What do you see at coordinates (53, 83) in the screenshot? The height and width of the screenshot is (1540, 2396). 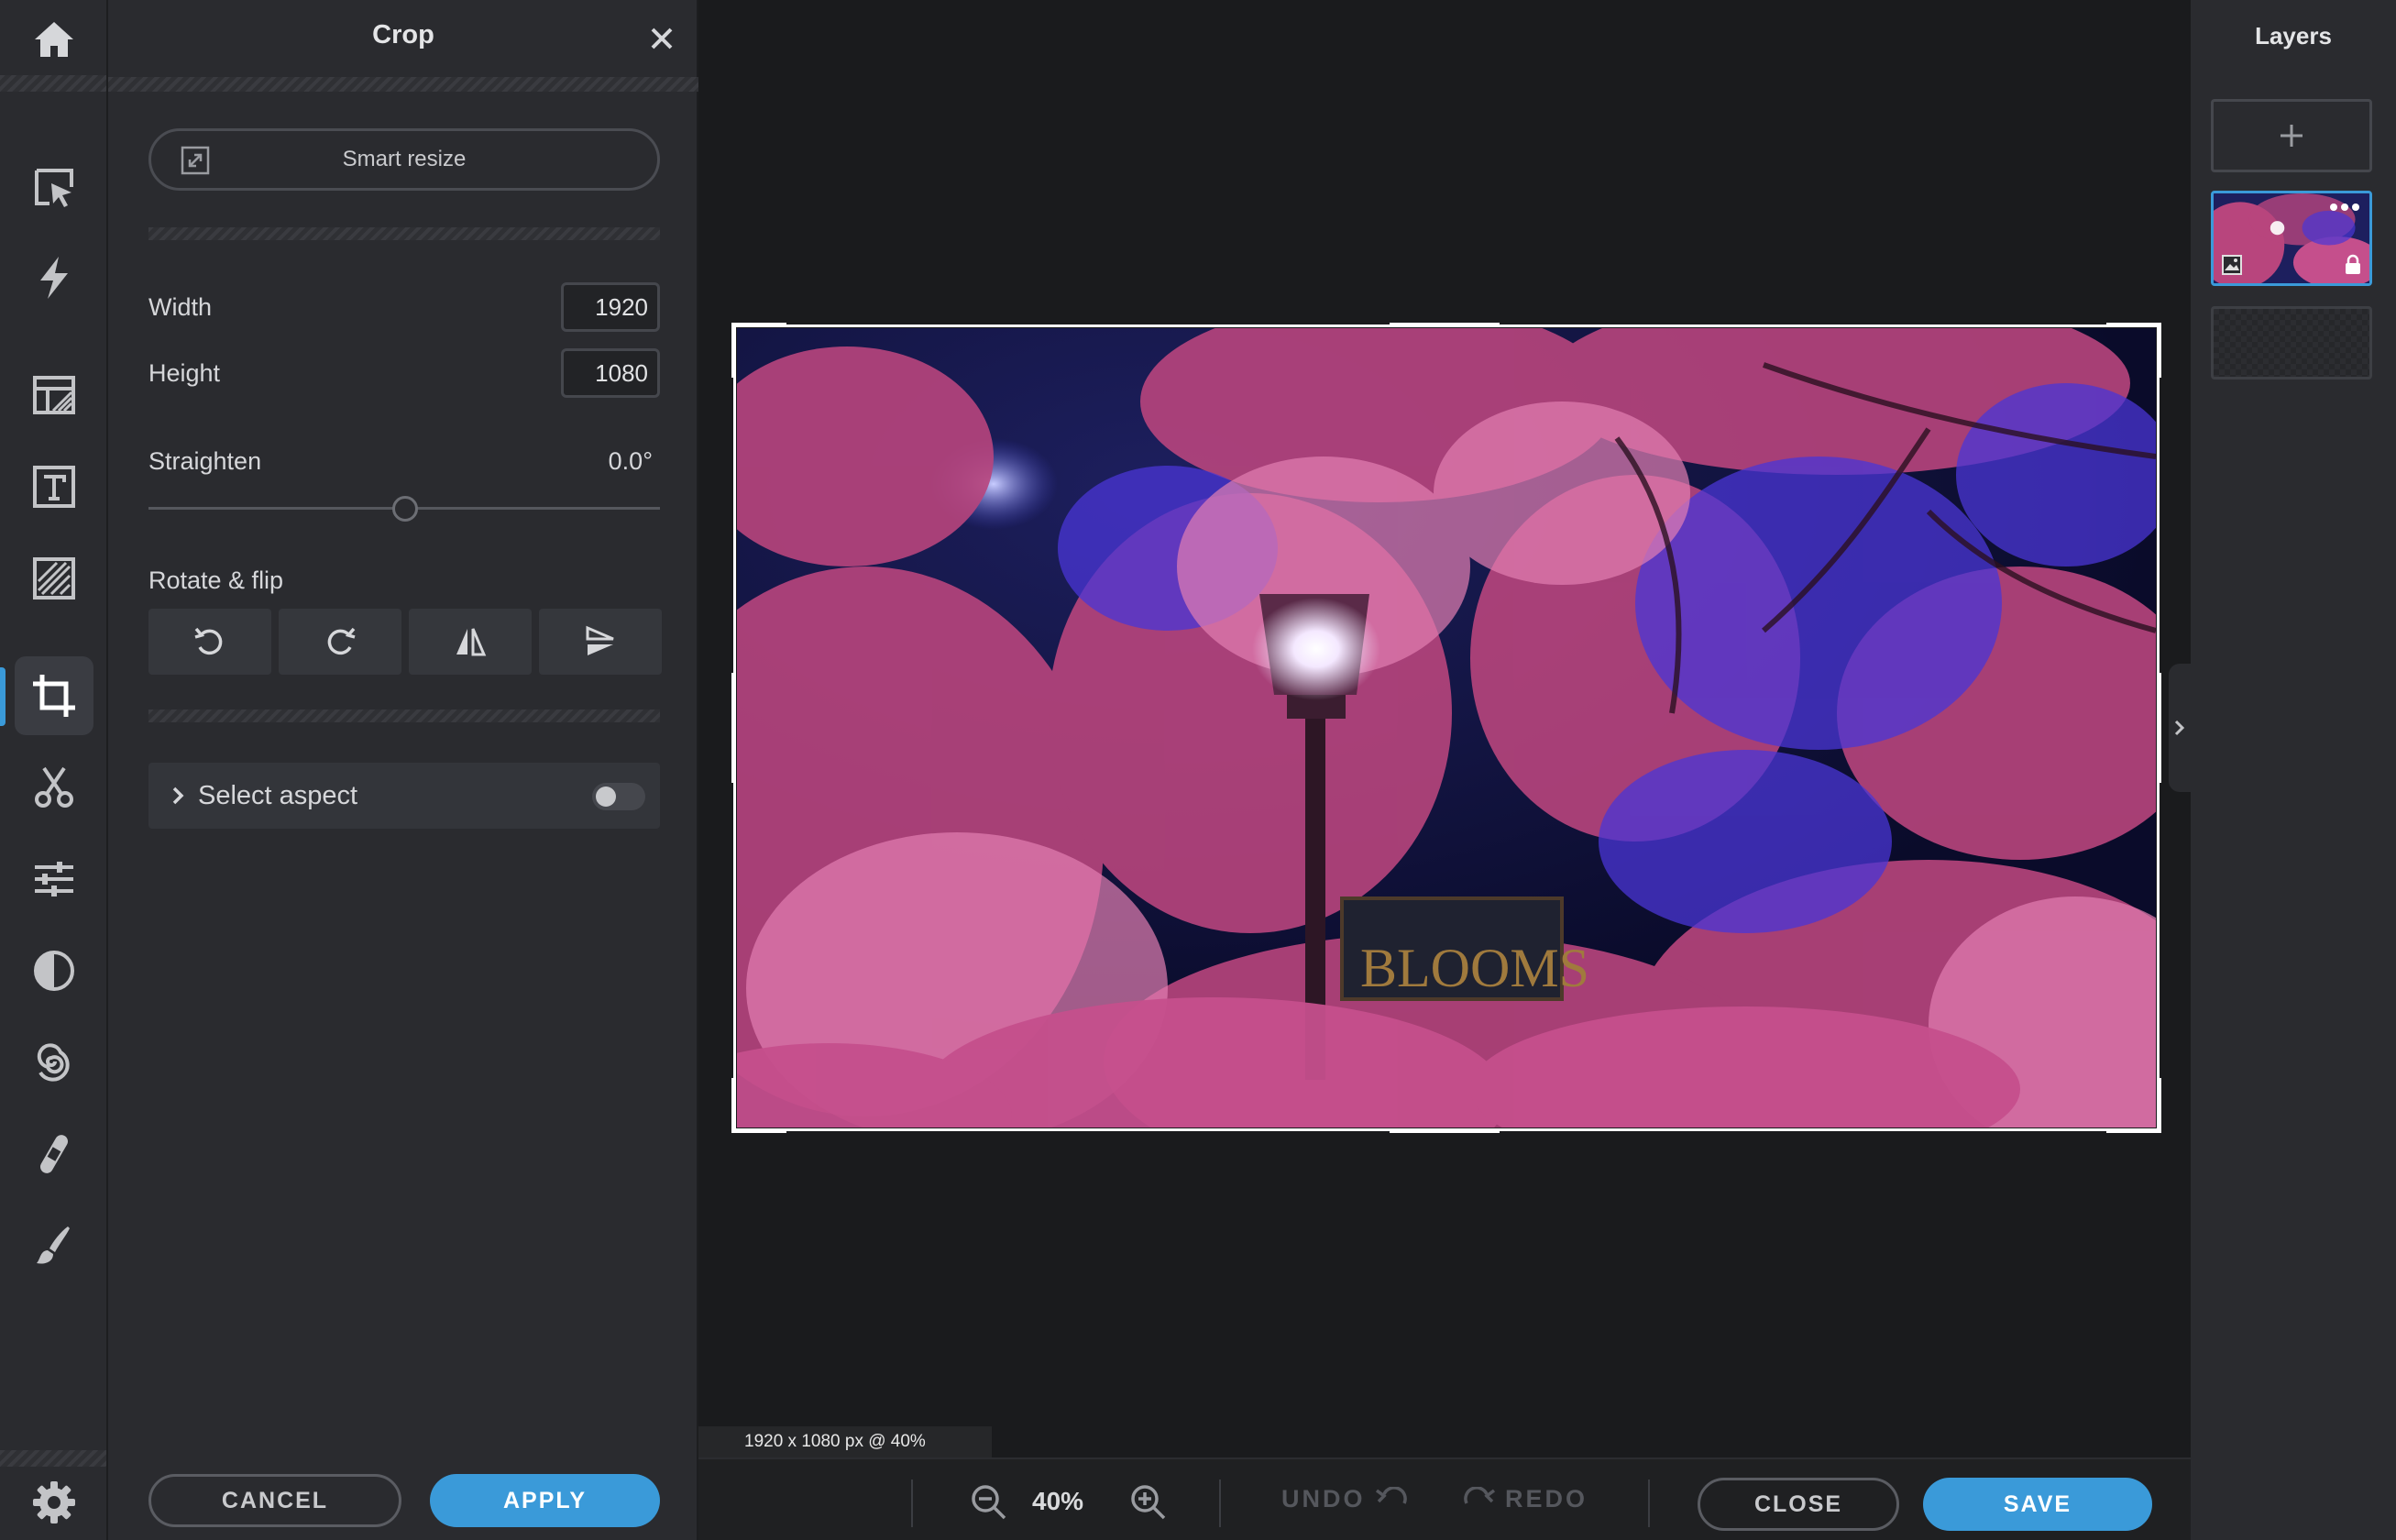 I see `rail-divider-top` at bounding box center [53, 83].